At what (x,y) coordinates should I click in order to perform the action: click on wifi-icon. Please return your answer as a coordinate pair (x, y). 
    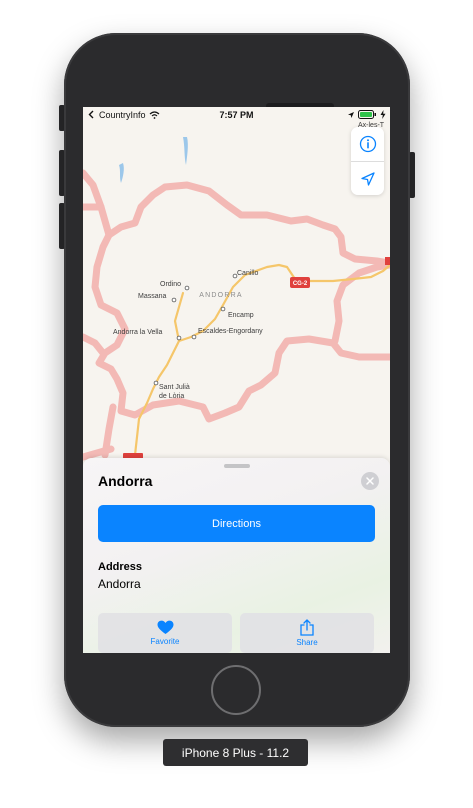
    Looking at the image, I should click on (154, 114).